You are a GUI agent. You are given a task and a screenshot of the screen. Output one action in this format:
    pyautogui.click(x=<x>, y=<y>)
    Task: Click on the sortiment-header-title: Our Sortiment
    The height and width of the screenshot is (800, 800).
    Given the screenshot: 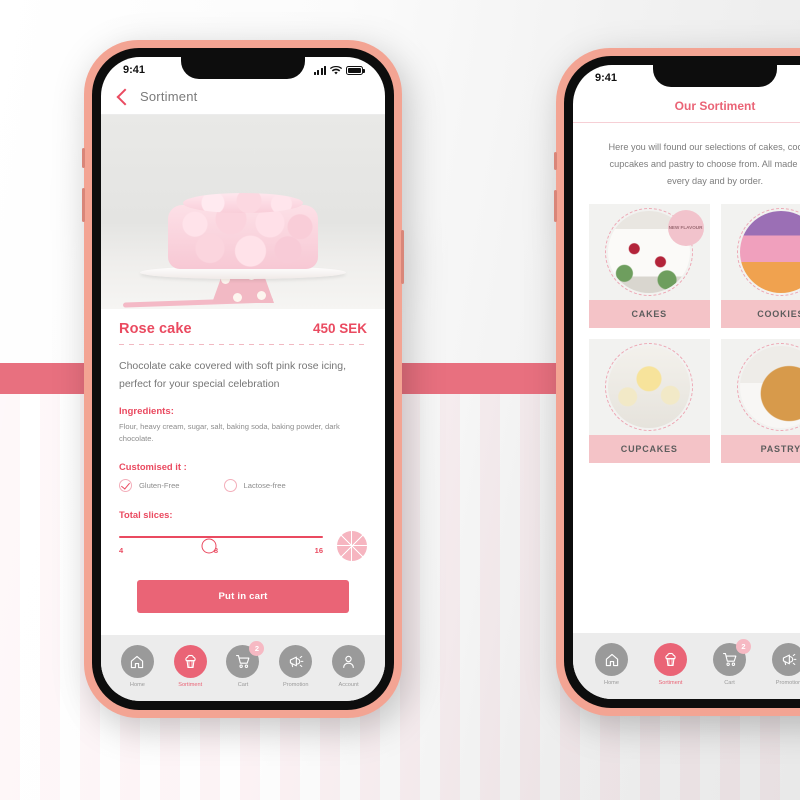 What is the action you would take?
    pyautogui.click(x=686, y=107)
    